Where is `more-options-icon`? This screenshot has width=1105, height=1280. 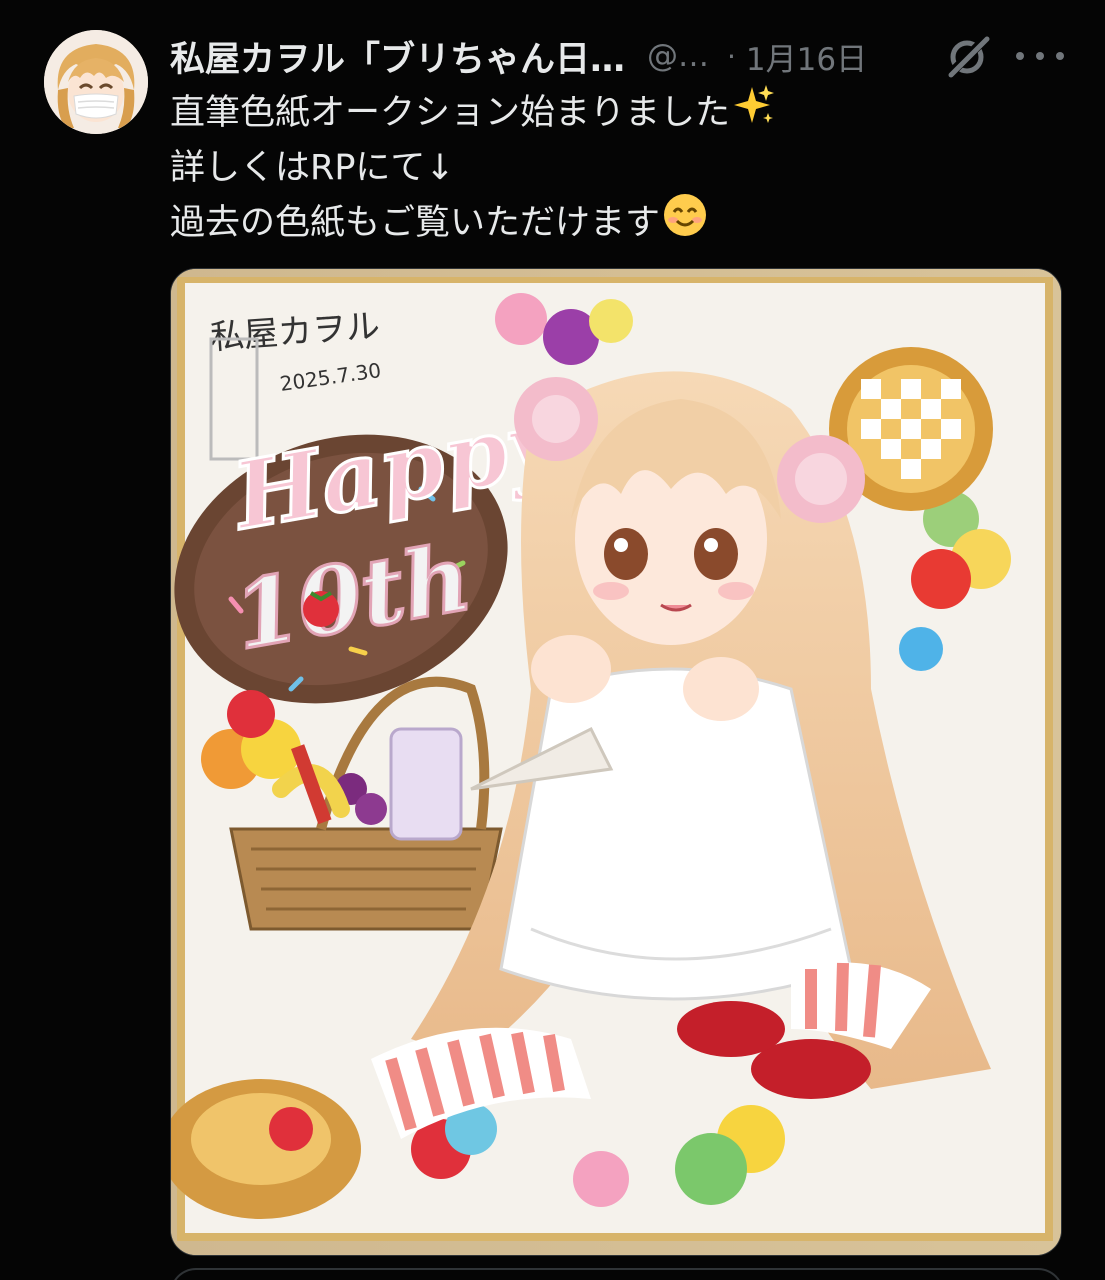
more-options-icon is located at coordinates (1040, 56).